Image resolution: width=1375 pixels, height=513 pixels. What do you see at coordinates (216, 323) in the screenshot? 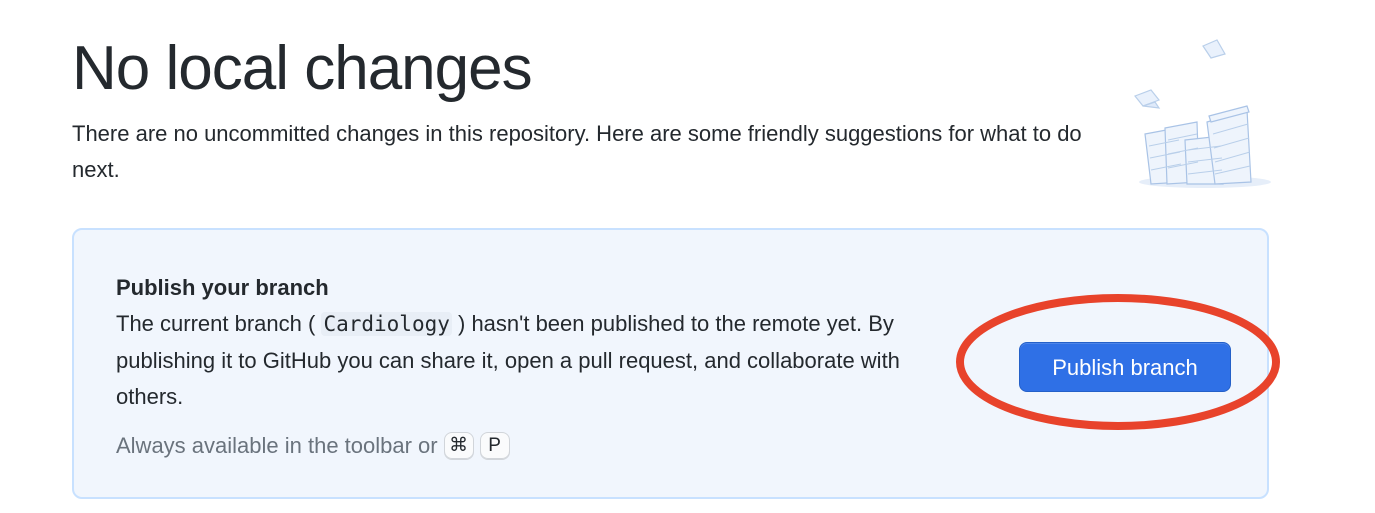
I see `description-part-1: The current branch (` at bounding box center [216, 323].